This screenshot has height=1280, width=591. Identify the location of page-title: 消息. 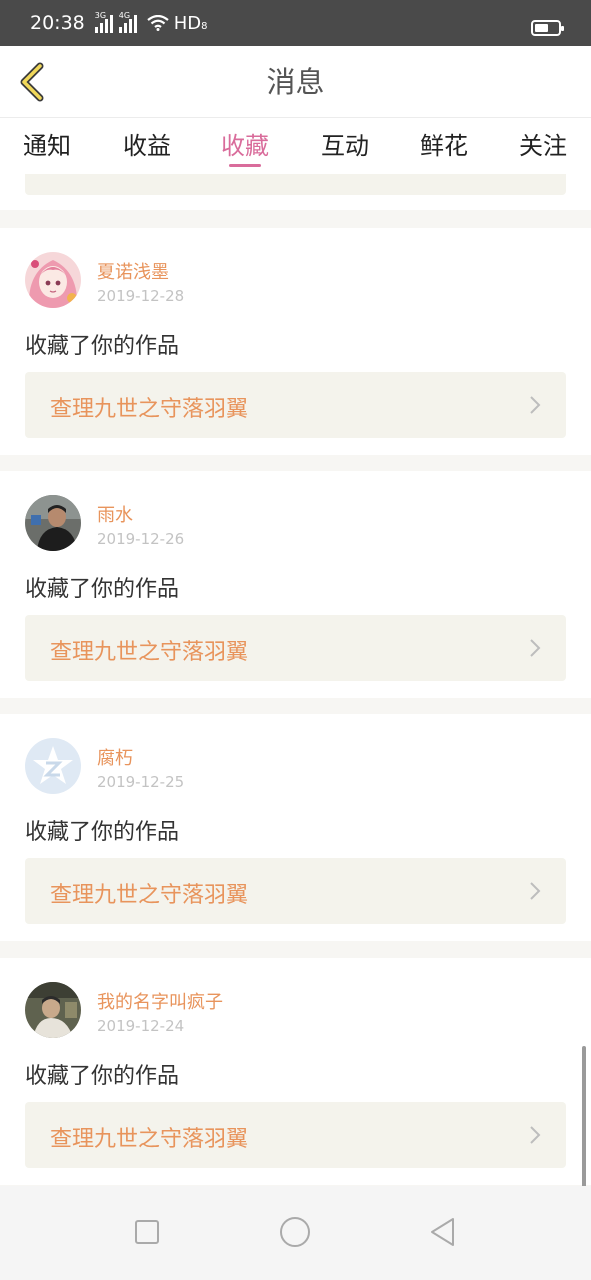
(295, 82).